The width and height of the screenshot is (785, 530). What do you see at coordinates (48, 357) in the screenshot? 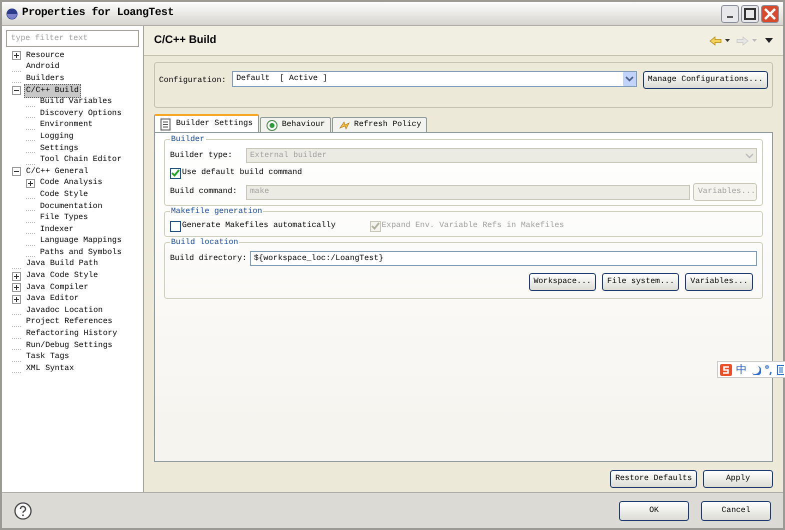
I see `tree-item: Task Tags` at bounding box center [48, 357].